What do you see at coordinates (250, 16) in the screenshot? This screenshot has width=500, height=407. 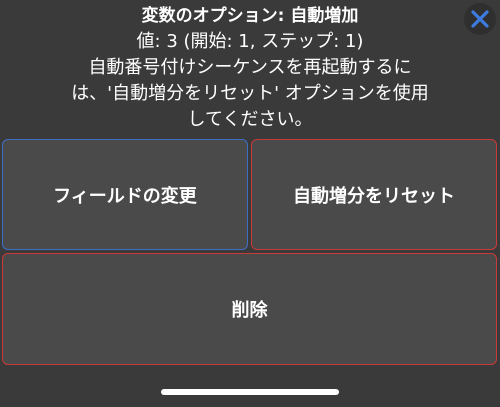 I see `dialog-title: 変数のオプション: 自動増加` at bounding box center [250, 16].